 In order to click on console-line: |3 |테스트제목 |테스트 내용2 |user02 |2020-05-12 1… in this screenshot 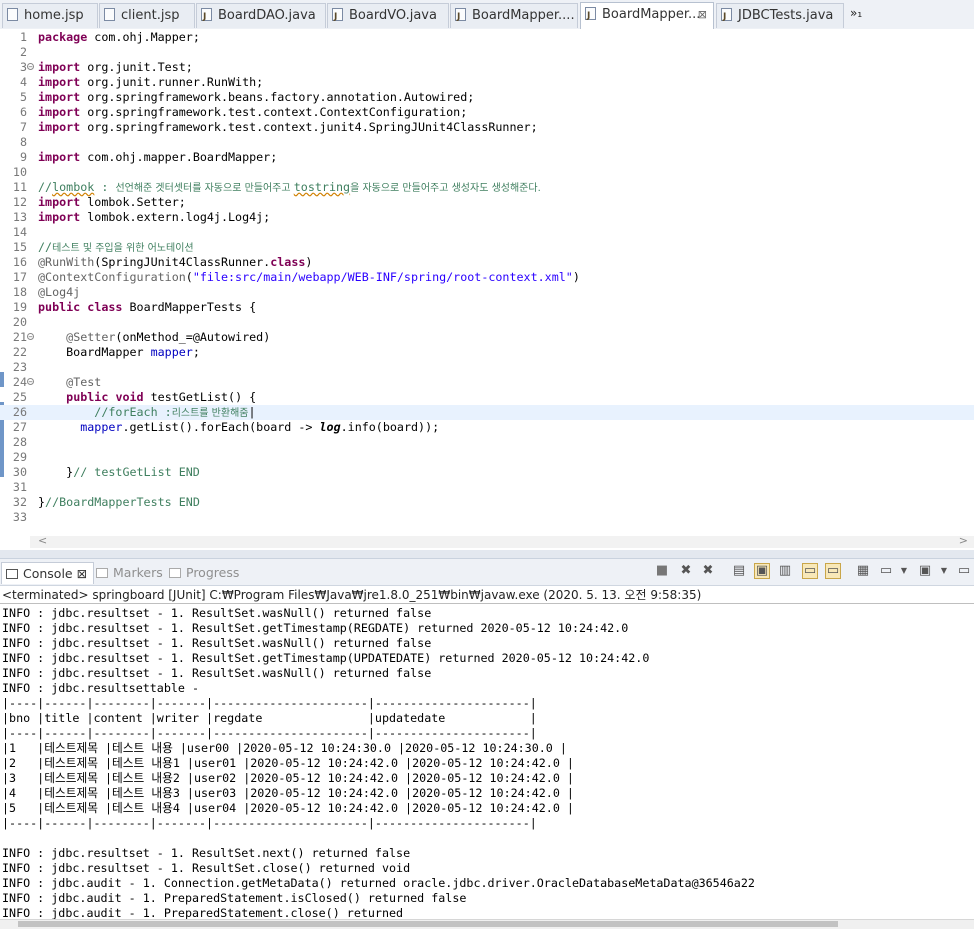, I will do `click(288, 778)`.